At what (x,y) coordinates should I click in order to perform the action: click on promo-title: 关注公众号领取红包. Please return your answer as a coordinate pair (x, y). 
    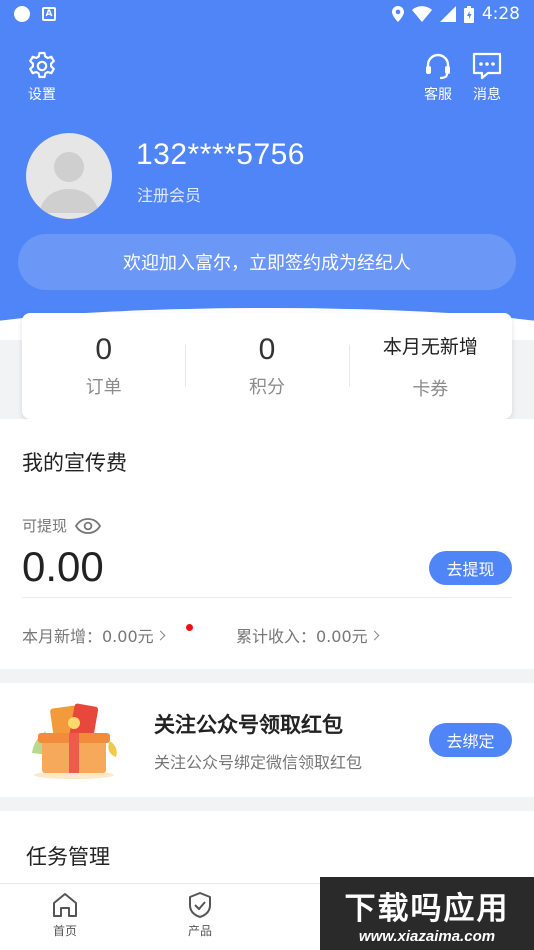
    Looking at the image, I should click on (248, 725).